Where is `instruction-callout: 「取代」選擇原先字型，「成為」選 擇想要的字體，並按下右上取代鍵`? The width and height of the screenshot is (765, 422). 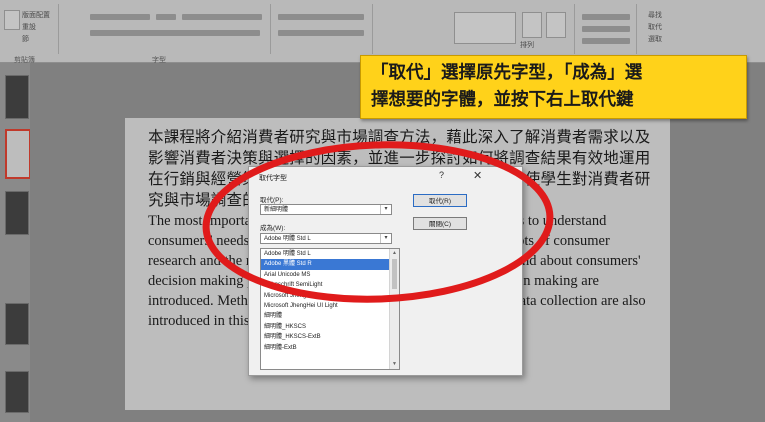 instruction-callout: 「取代」選擇原先字型，「成為」選 擇想要的字體，並按下右上取代鍵 is located at coordinates (553, 87).